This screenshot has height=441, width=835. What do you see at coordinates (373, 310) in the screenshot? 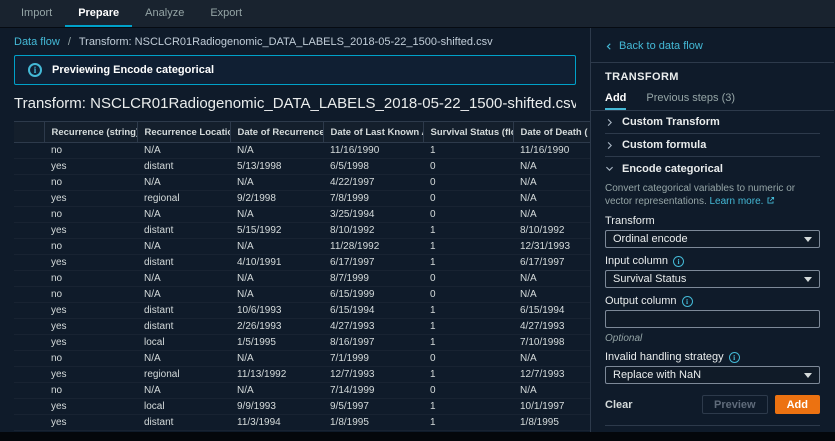
I see `table-cell: 6/15/1994` at bounding box center [373, 310].